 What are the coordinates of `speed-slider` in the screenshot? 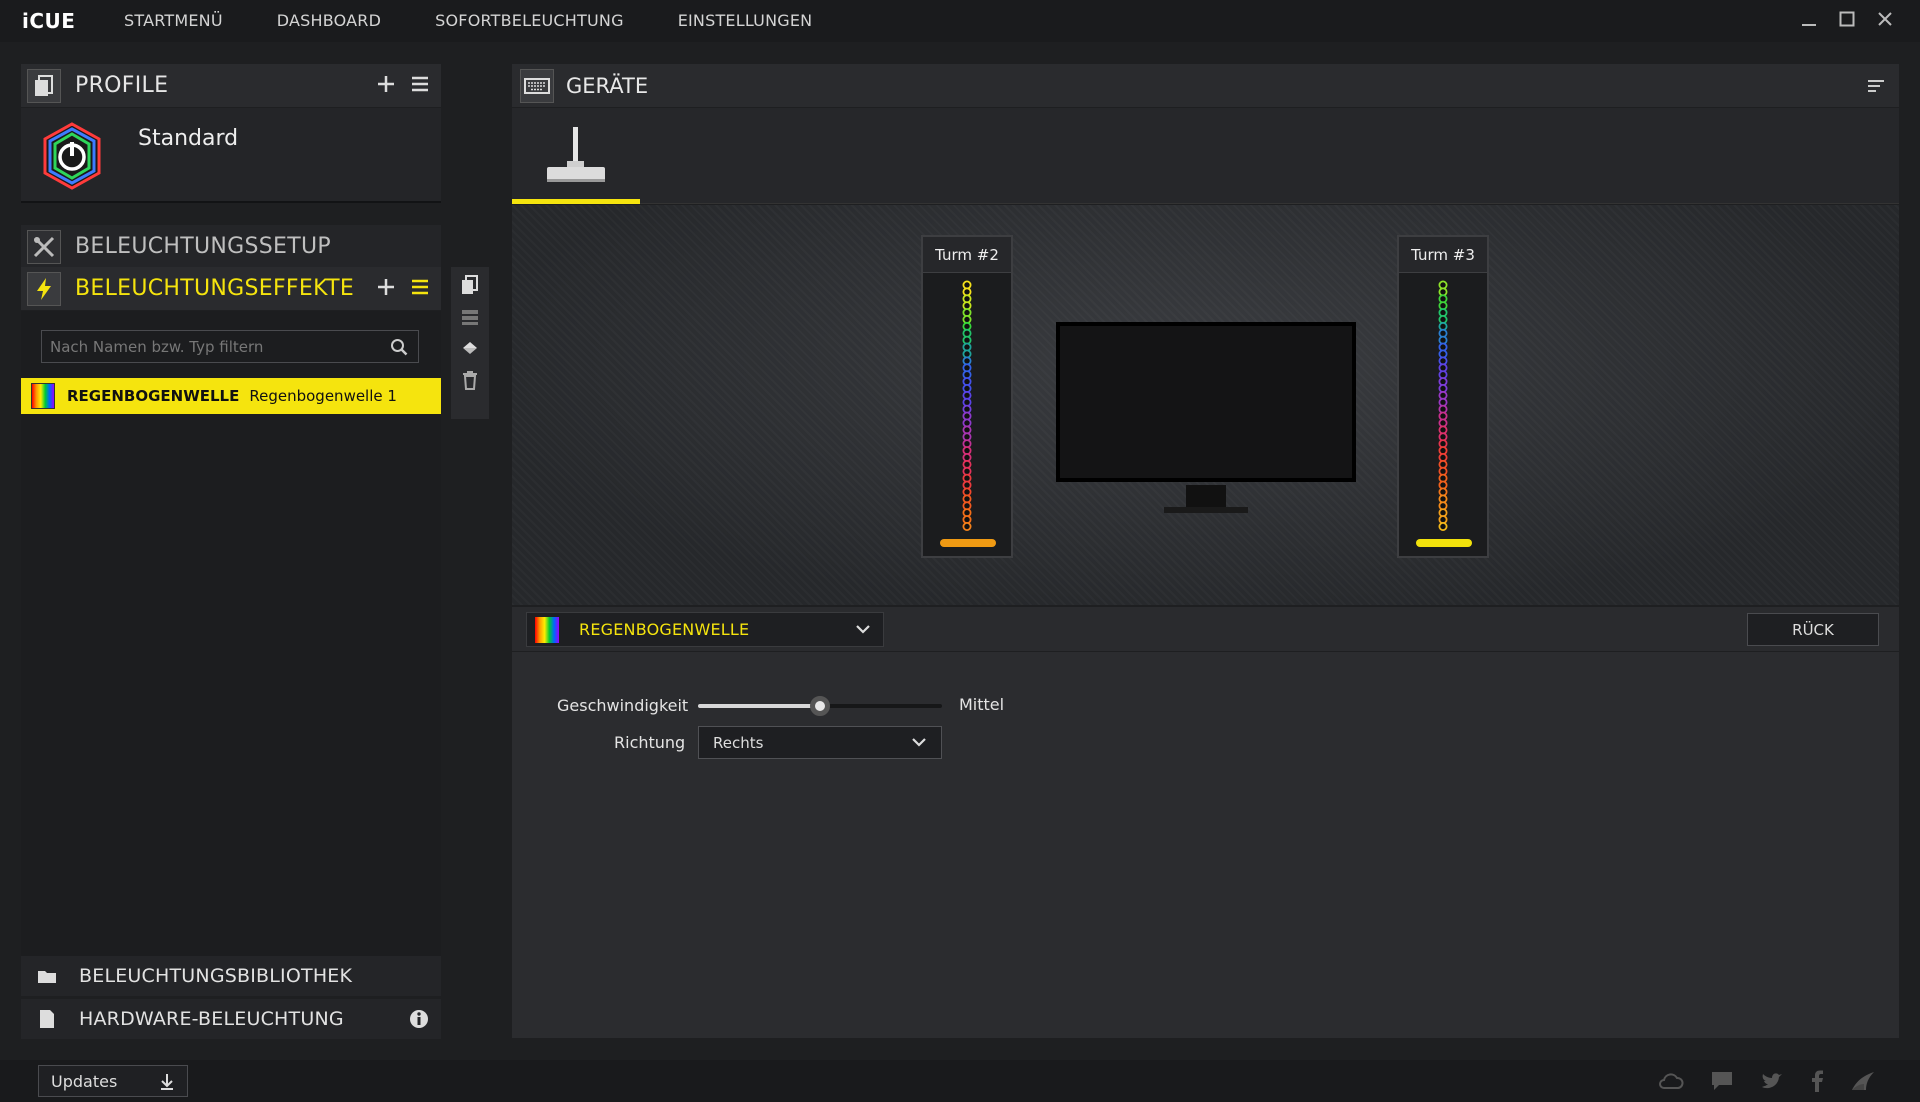 It's located at (820, 706).